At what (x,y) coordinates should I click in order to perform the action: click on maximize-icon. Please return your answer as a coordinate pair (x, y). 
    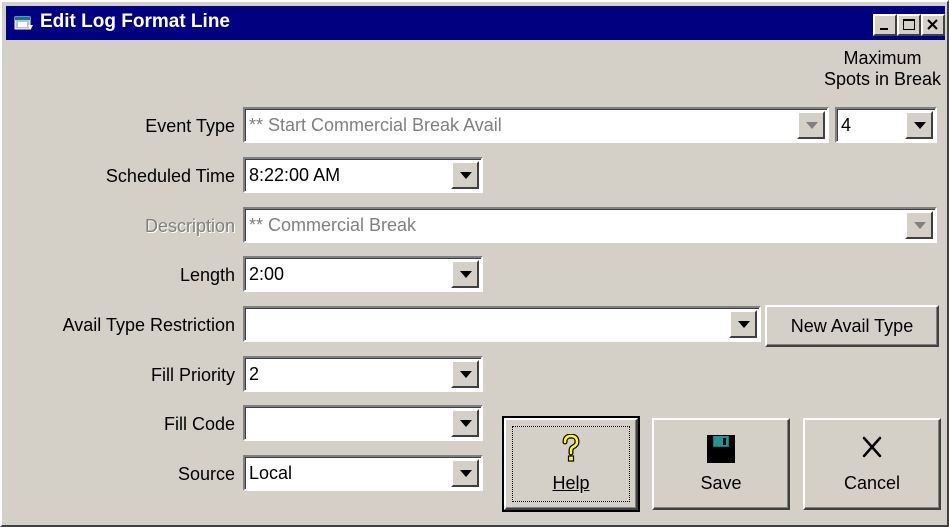
    Looking at the image, I should click on (909, 24).